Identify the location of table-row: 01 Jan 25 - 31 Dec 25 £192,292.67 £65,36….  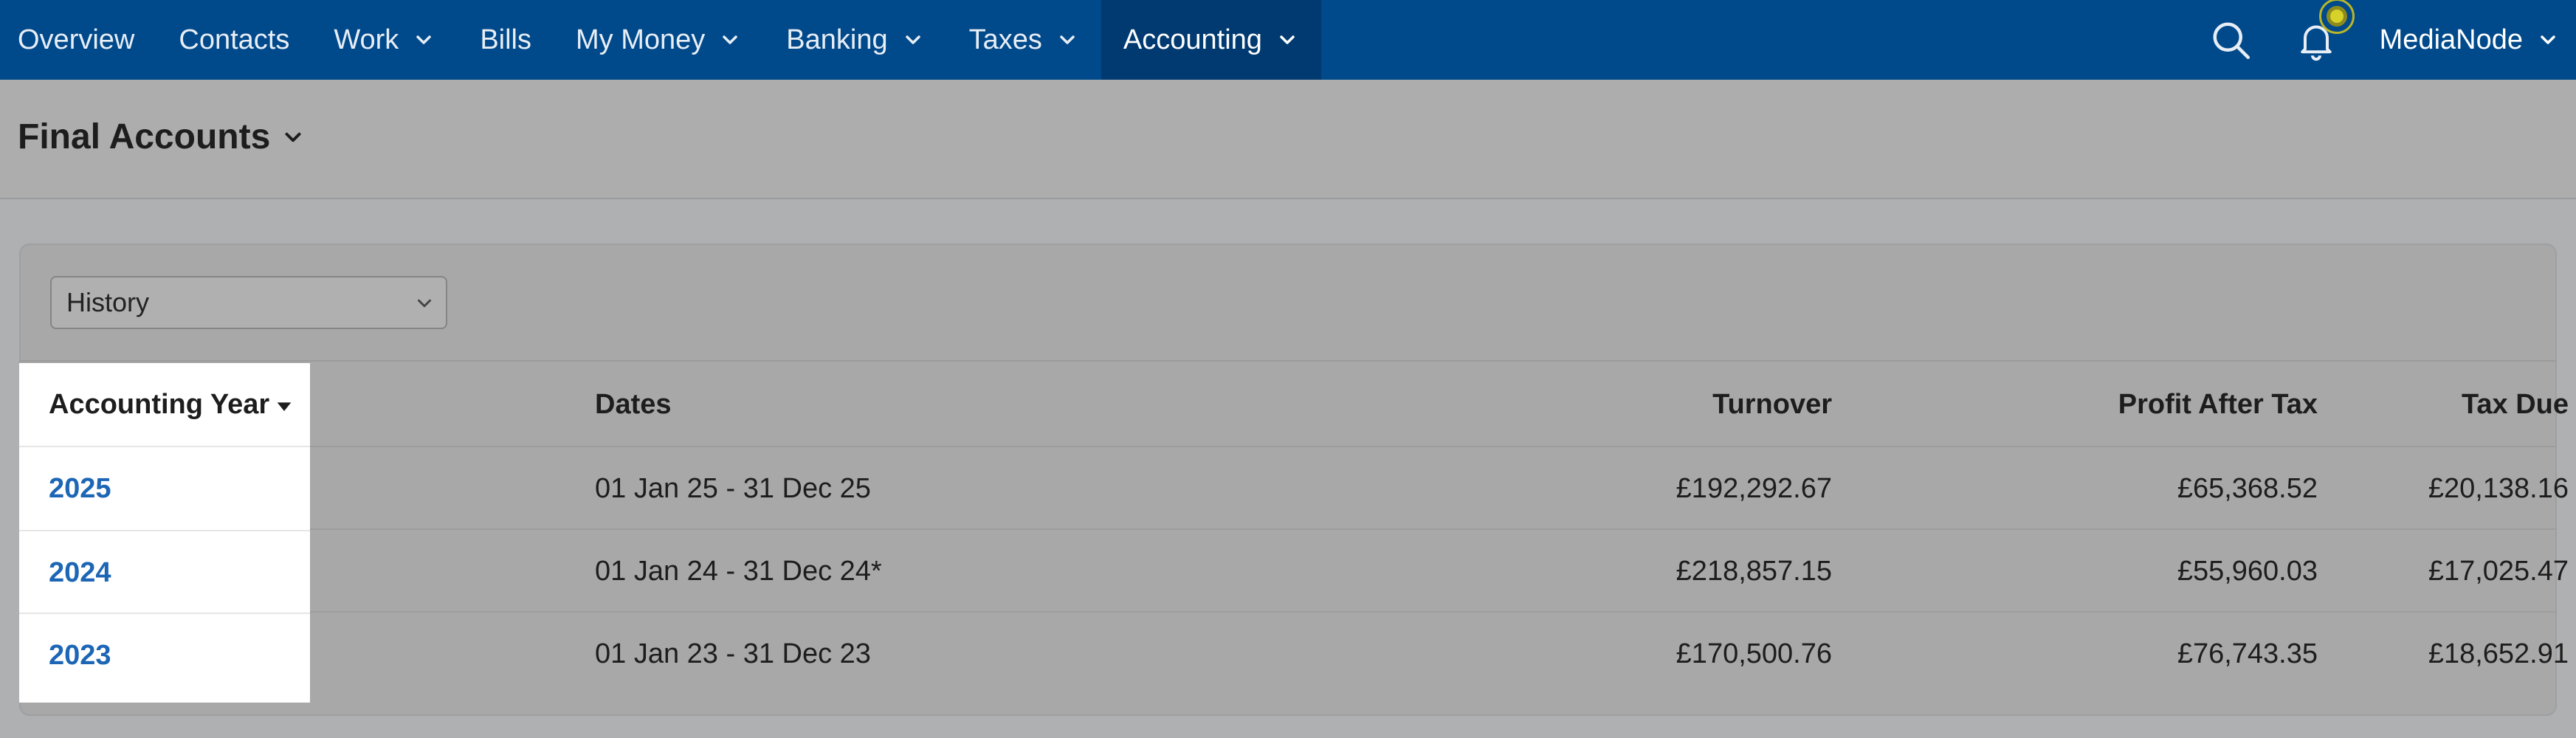
(1295, 488).